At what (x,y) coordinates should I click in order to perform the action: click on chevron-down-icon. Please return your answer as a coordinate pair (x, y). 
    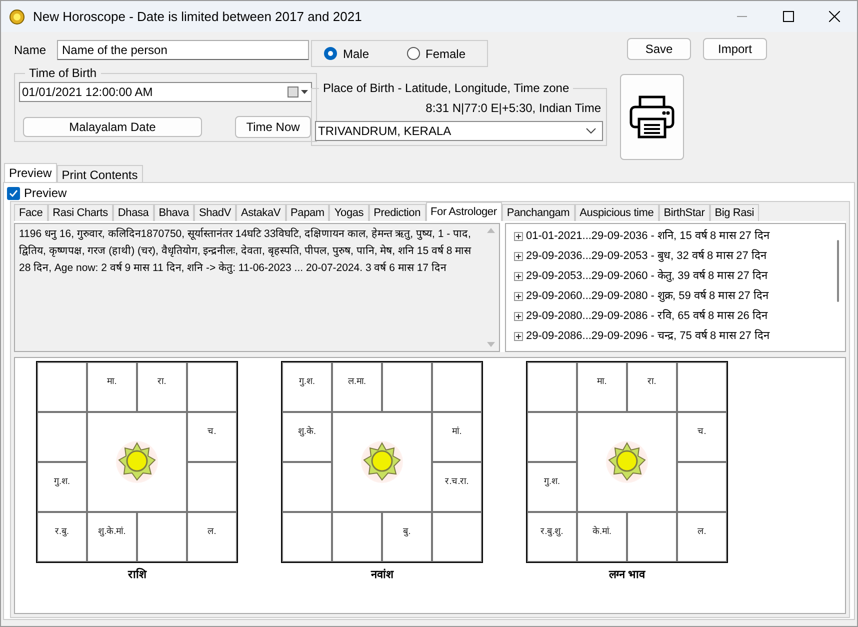
    Looking at the image, I should click on (591, 131).